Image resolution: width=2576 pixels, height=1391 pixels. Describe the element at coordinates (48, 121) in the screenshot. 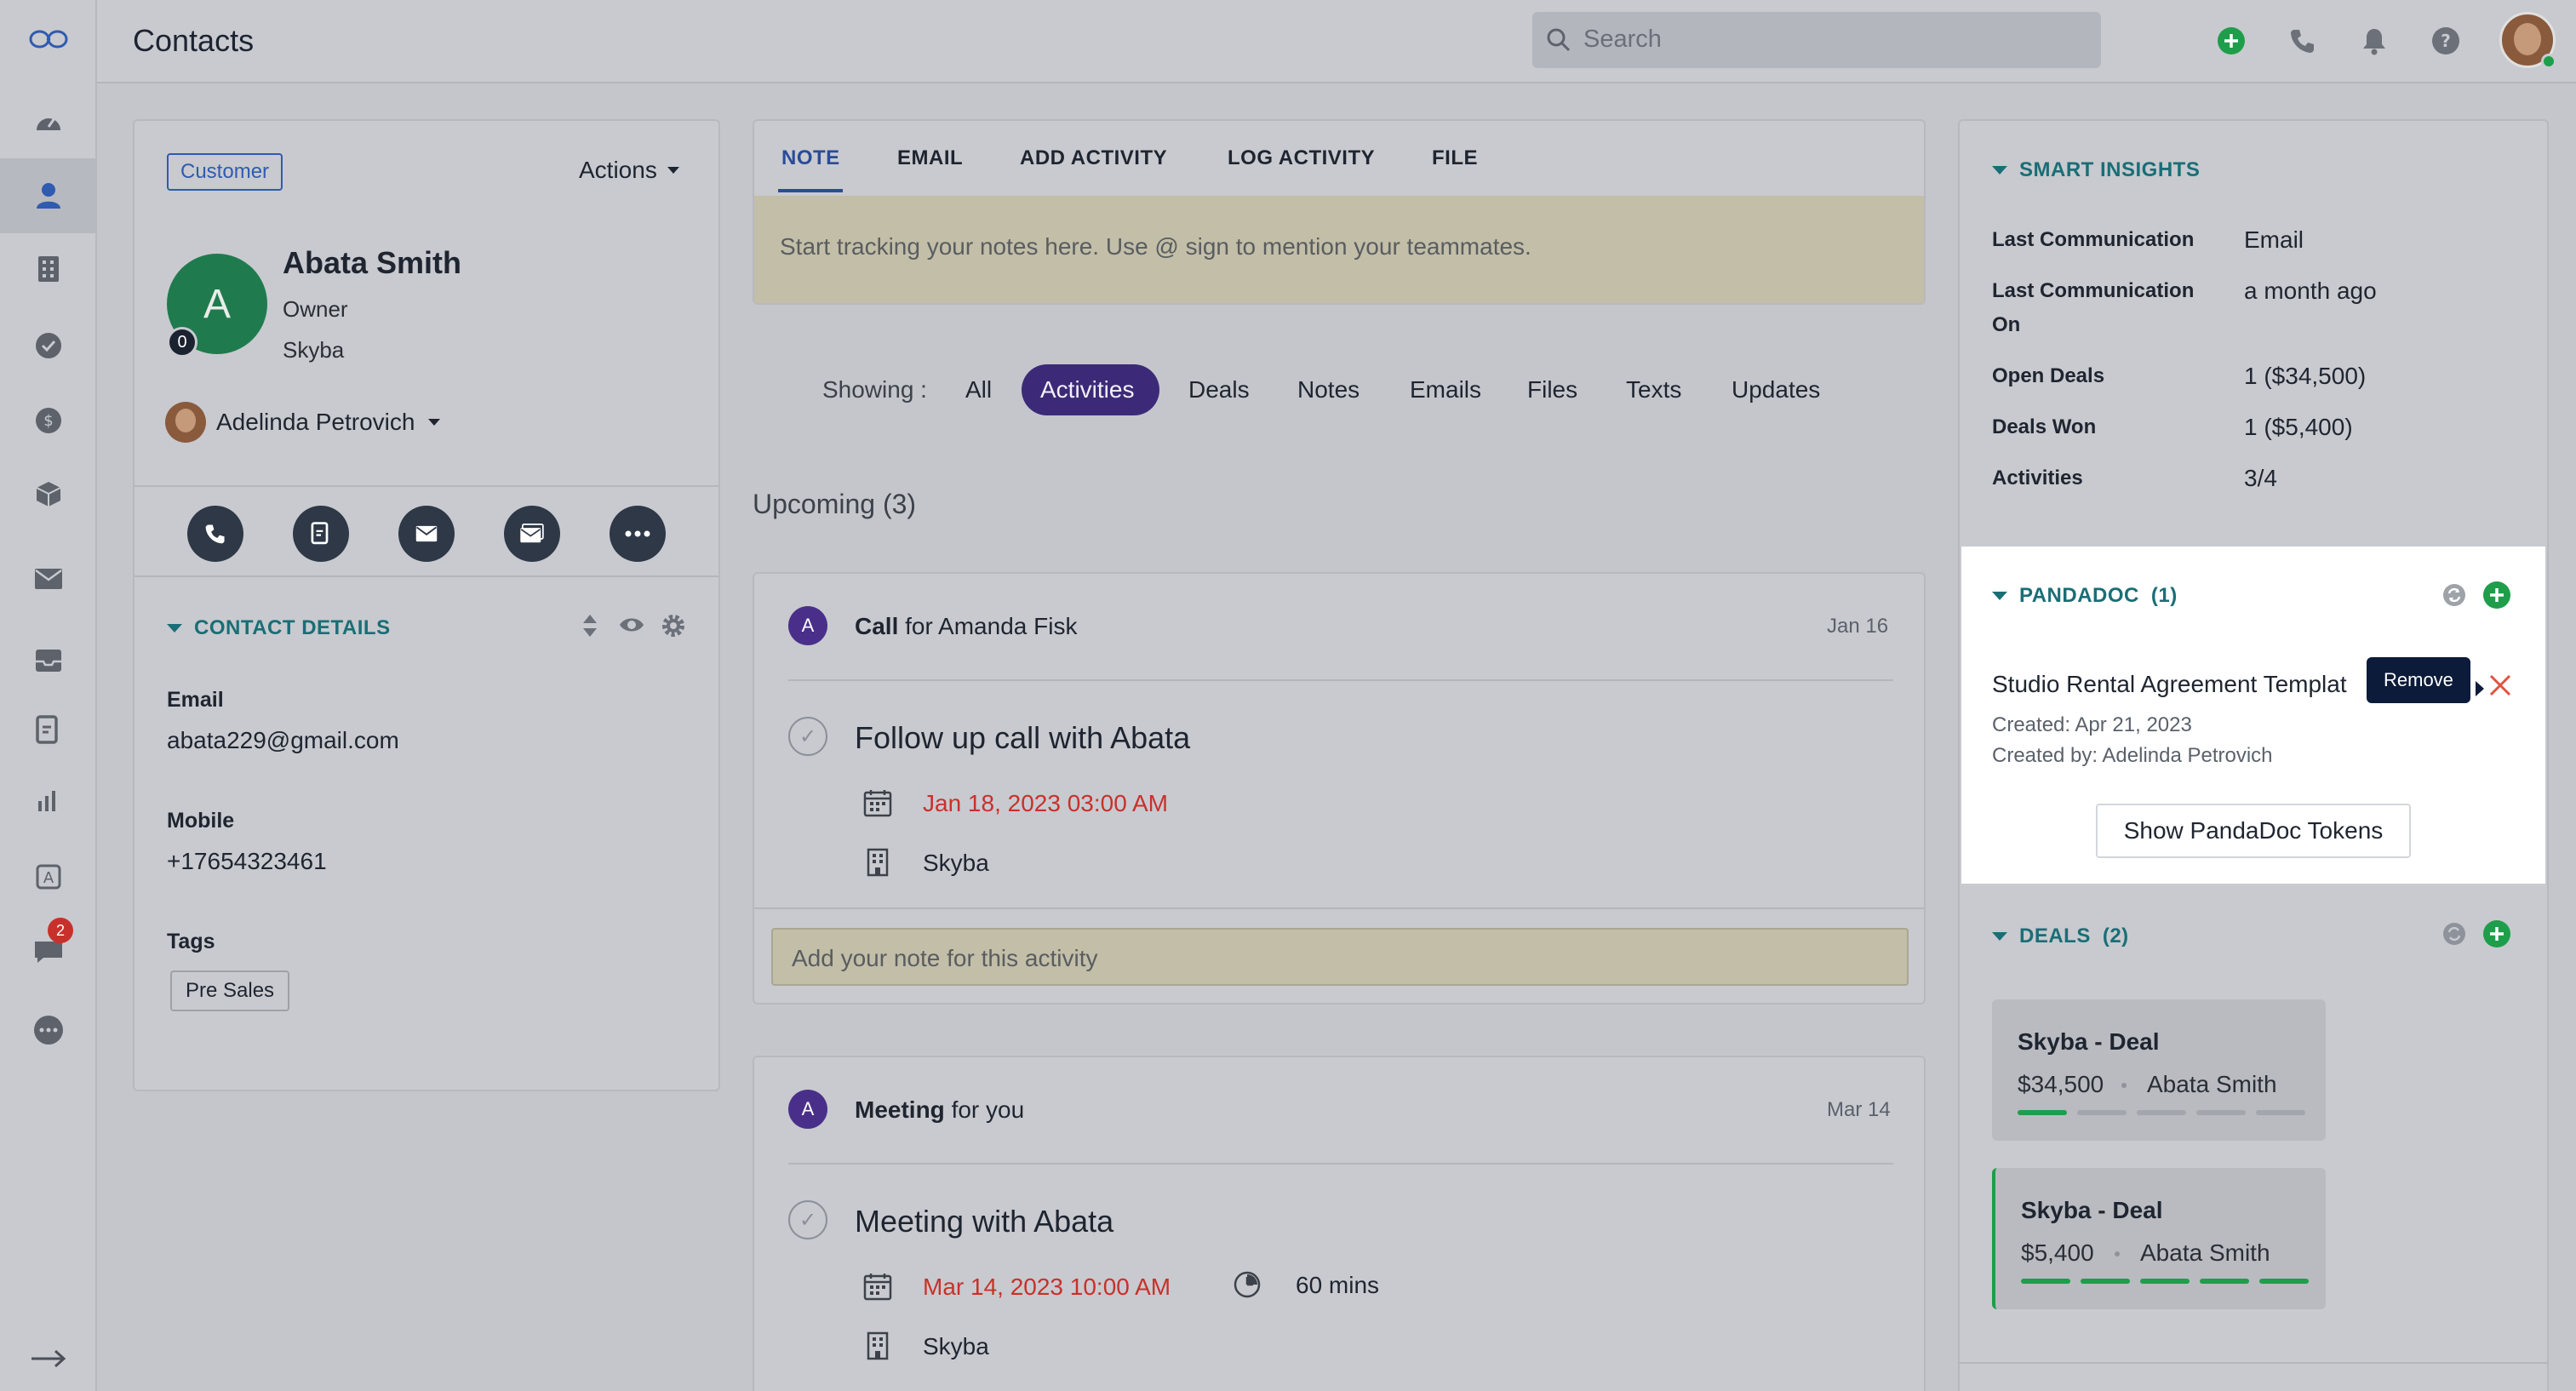

I see `dashboard-icon` at that location.